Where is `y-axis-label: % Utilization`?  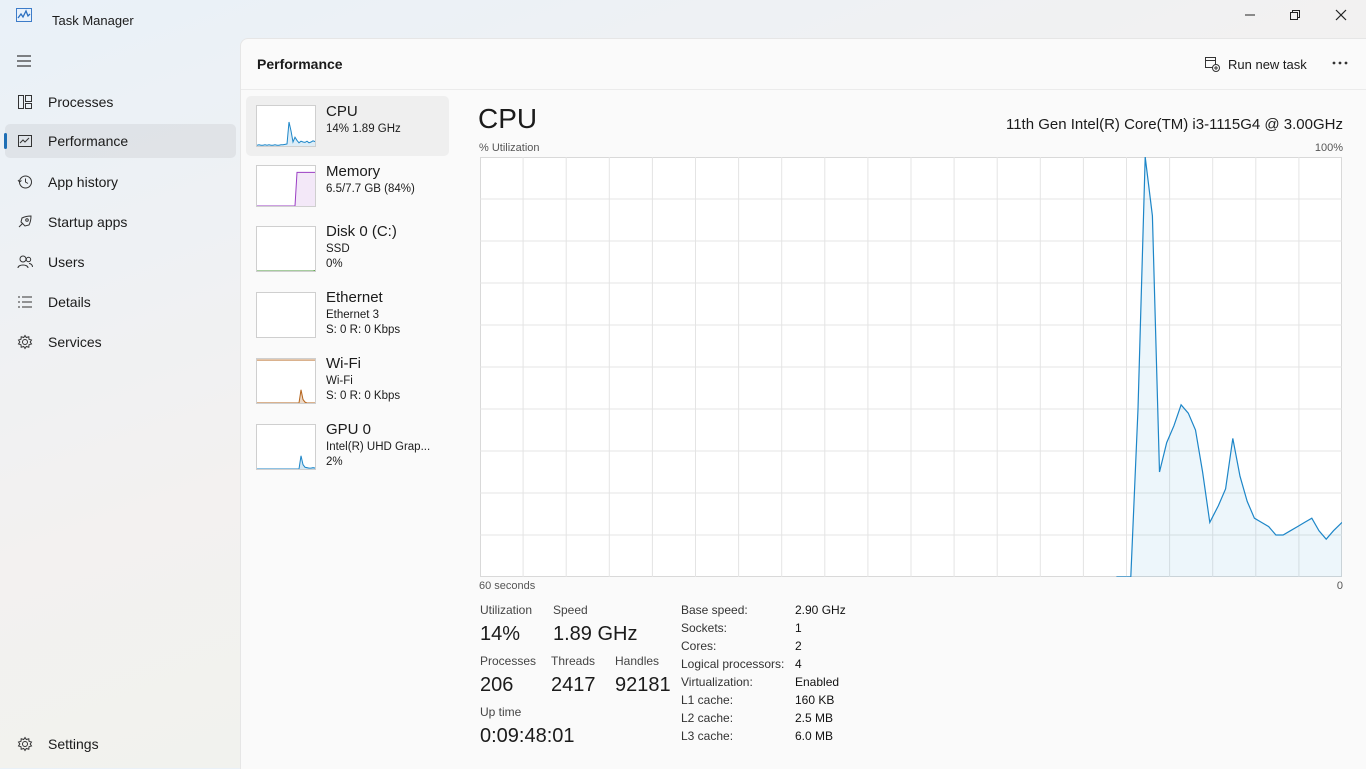
y-axis-label: % Utilization is located at coordinates (509, 148).